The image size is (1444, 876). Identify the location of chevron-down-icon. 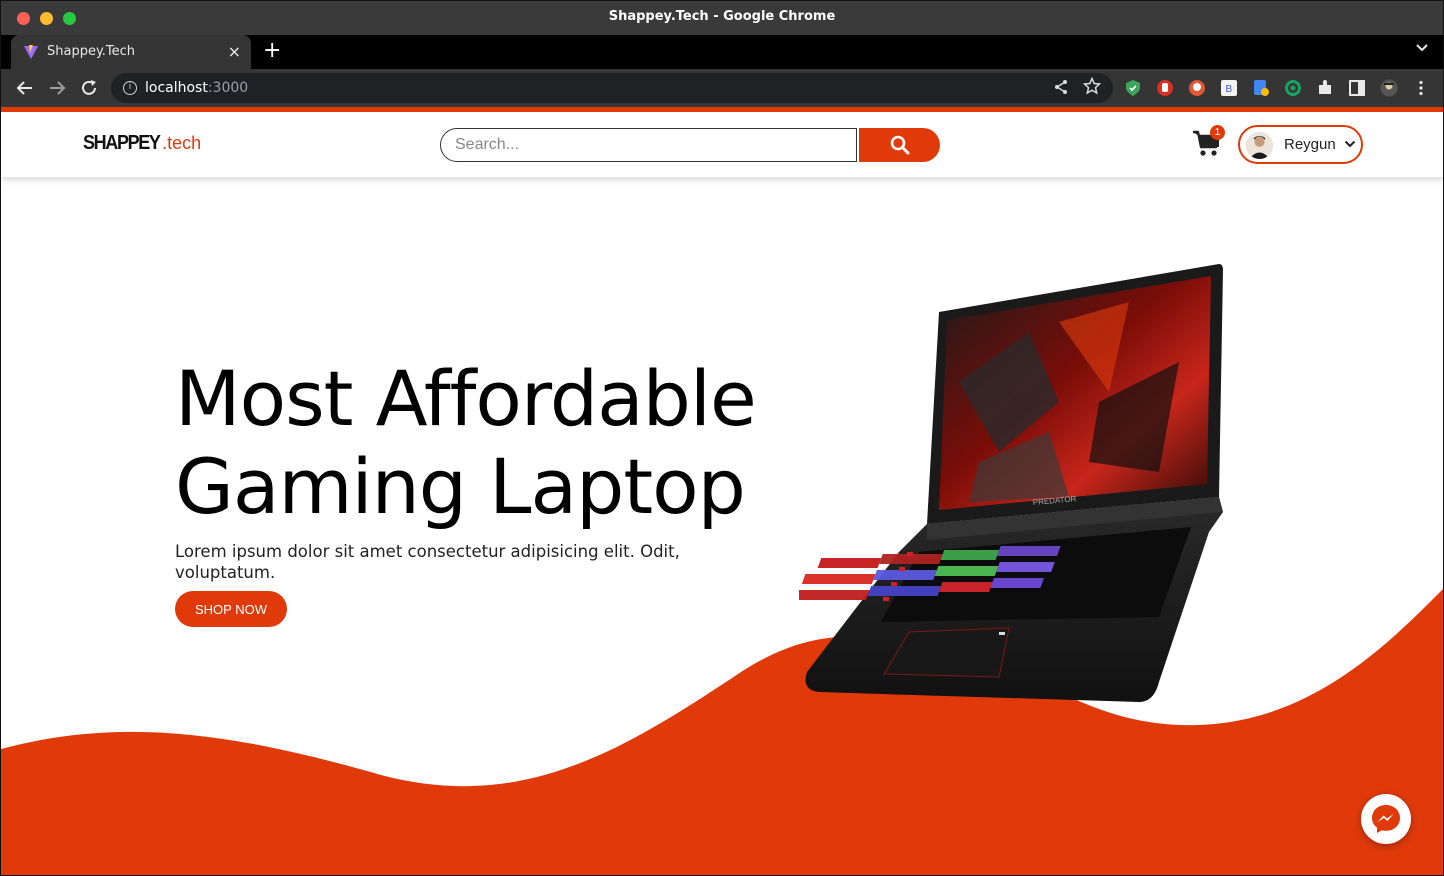
(1350, 144).